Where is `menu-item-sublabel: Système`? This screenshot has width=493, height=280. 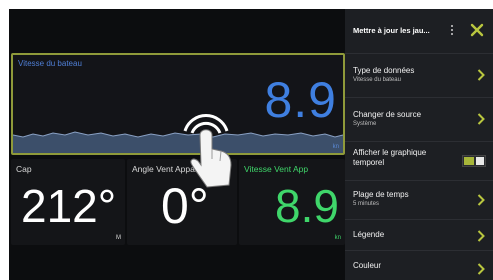
menu-item-sublabel: Système is located at coordinates (365, 124).